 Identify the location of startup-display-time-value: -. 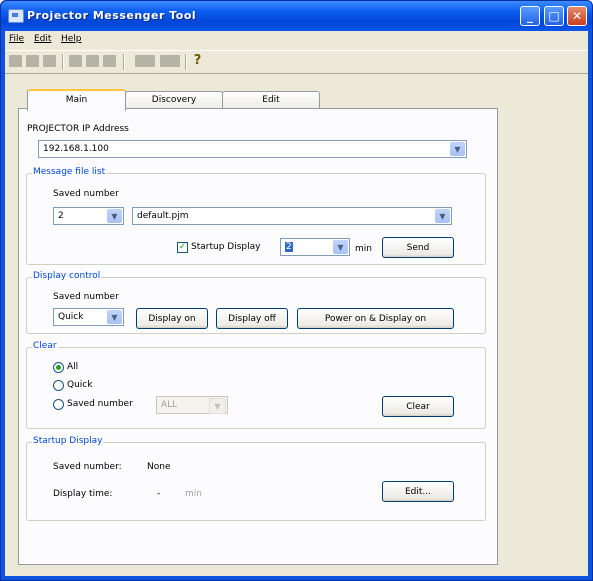
(159, 494).